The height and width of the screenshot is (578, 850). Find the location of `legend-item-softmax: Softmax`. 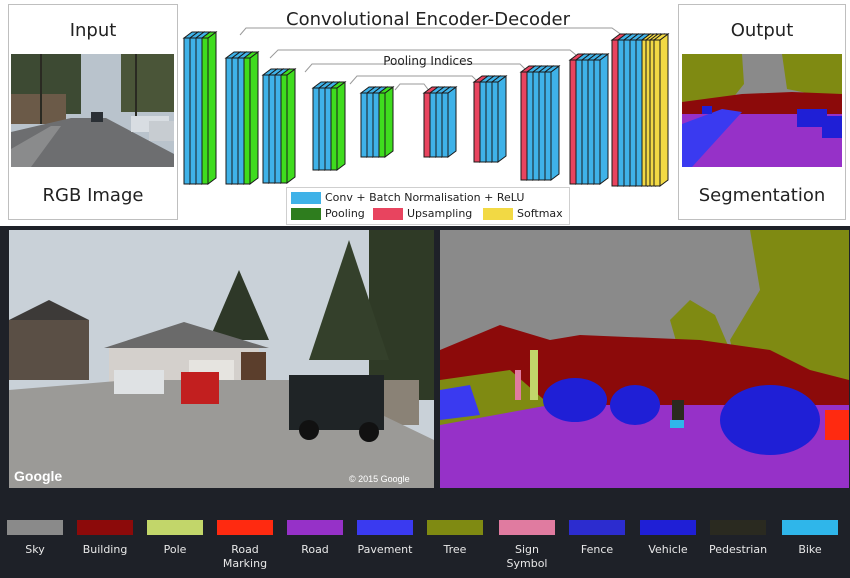

legend-item-softmax: Softmax is located at coordinates (523, 214).